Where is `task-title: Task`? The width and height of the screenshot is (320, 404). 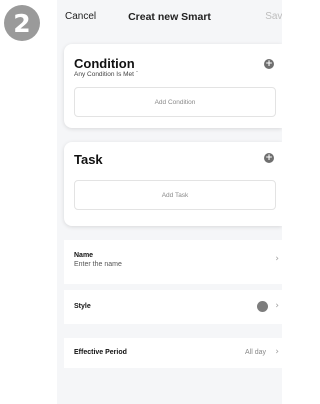
task-title: Task is located at coordinates (88, 159).